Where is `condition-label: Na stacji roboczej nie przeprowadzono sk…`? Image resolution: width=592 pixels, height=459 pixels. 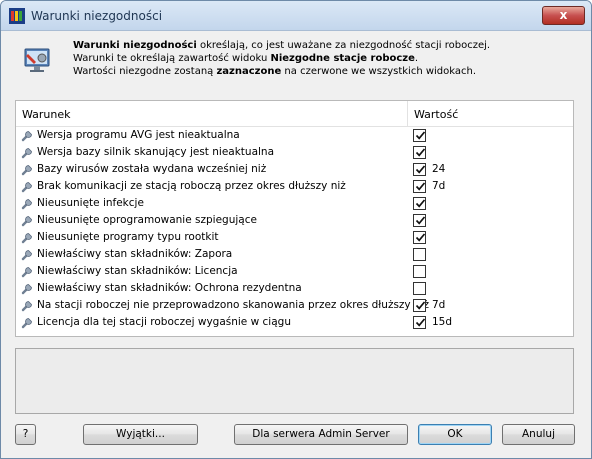 condition-label: Na stacji roboczej nie przeprowadzono sk… is located at coordinates (233, 305).